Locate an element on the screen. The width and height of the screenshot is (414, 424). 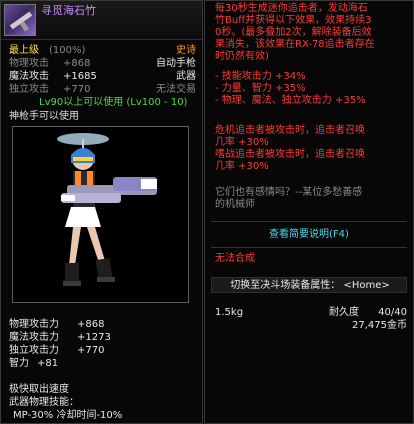
base-attr-row-2: 魔法攻击 +1685 武器 is located at coordinates (101, 77).